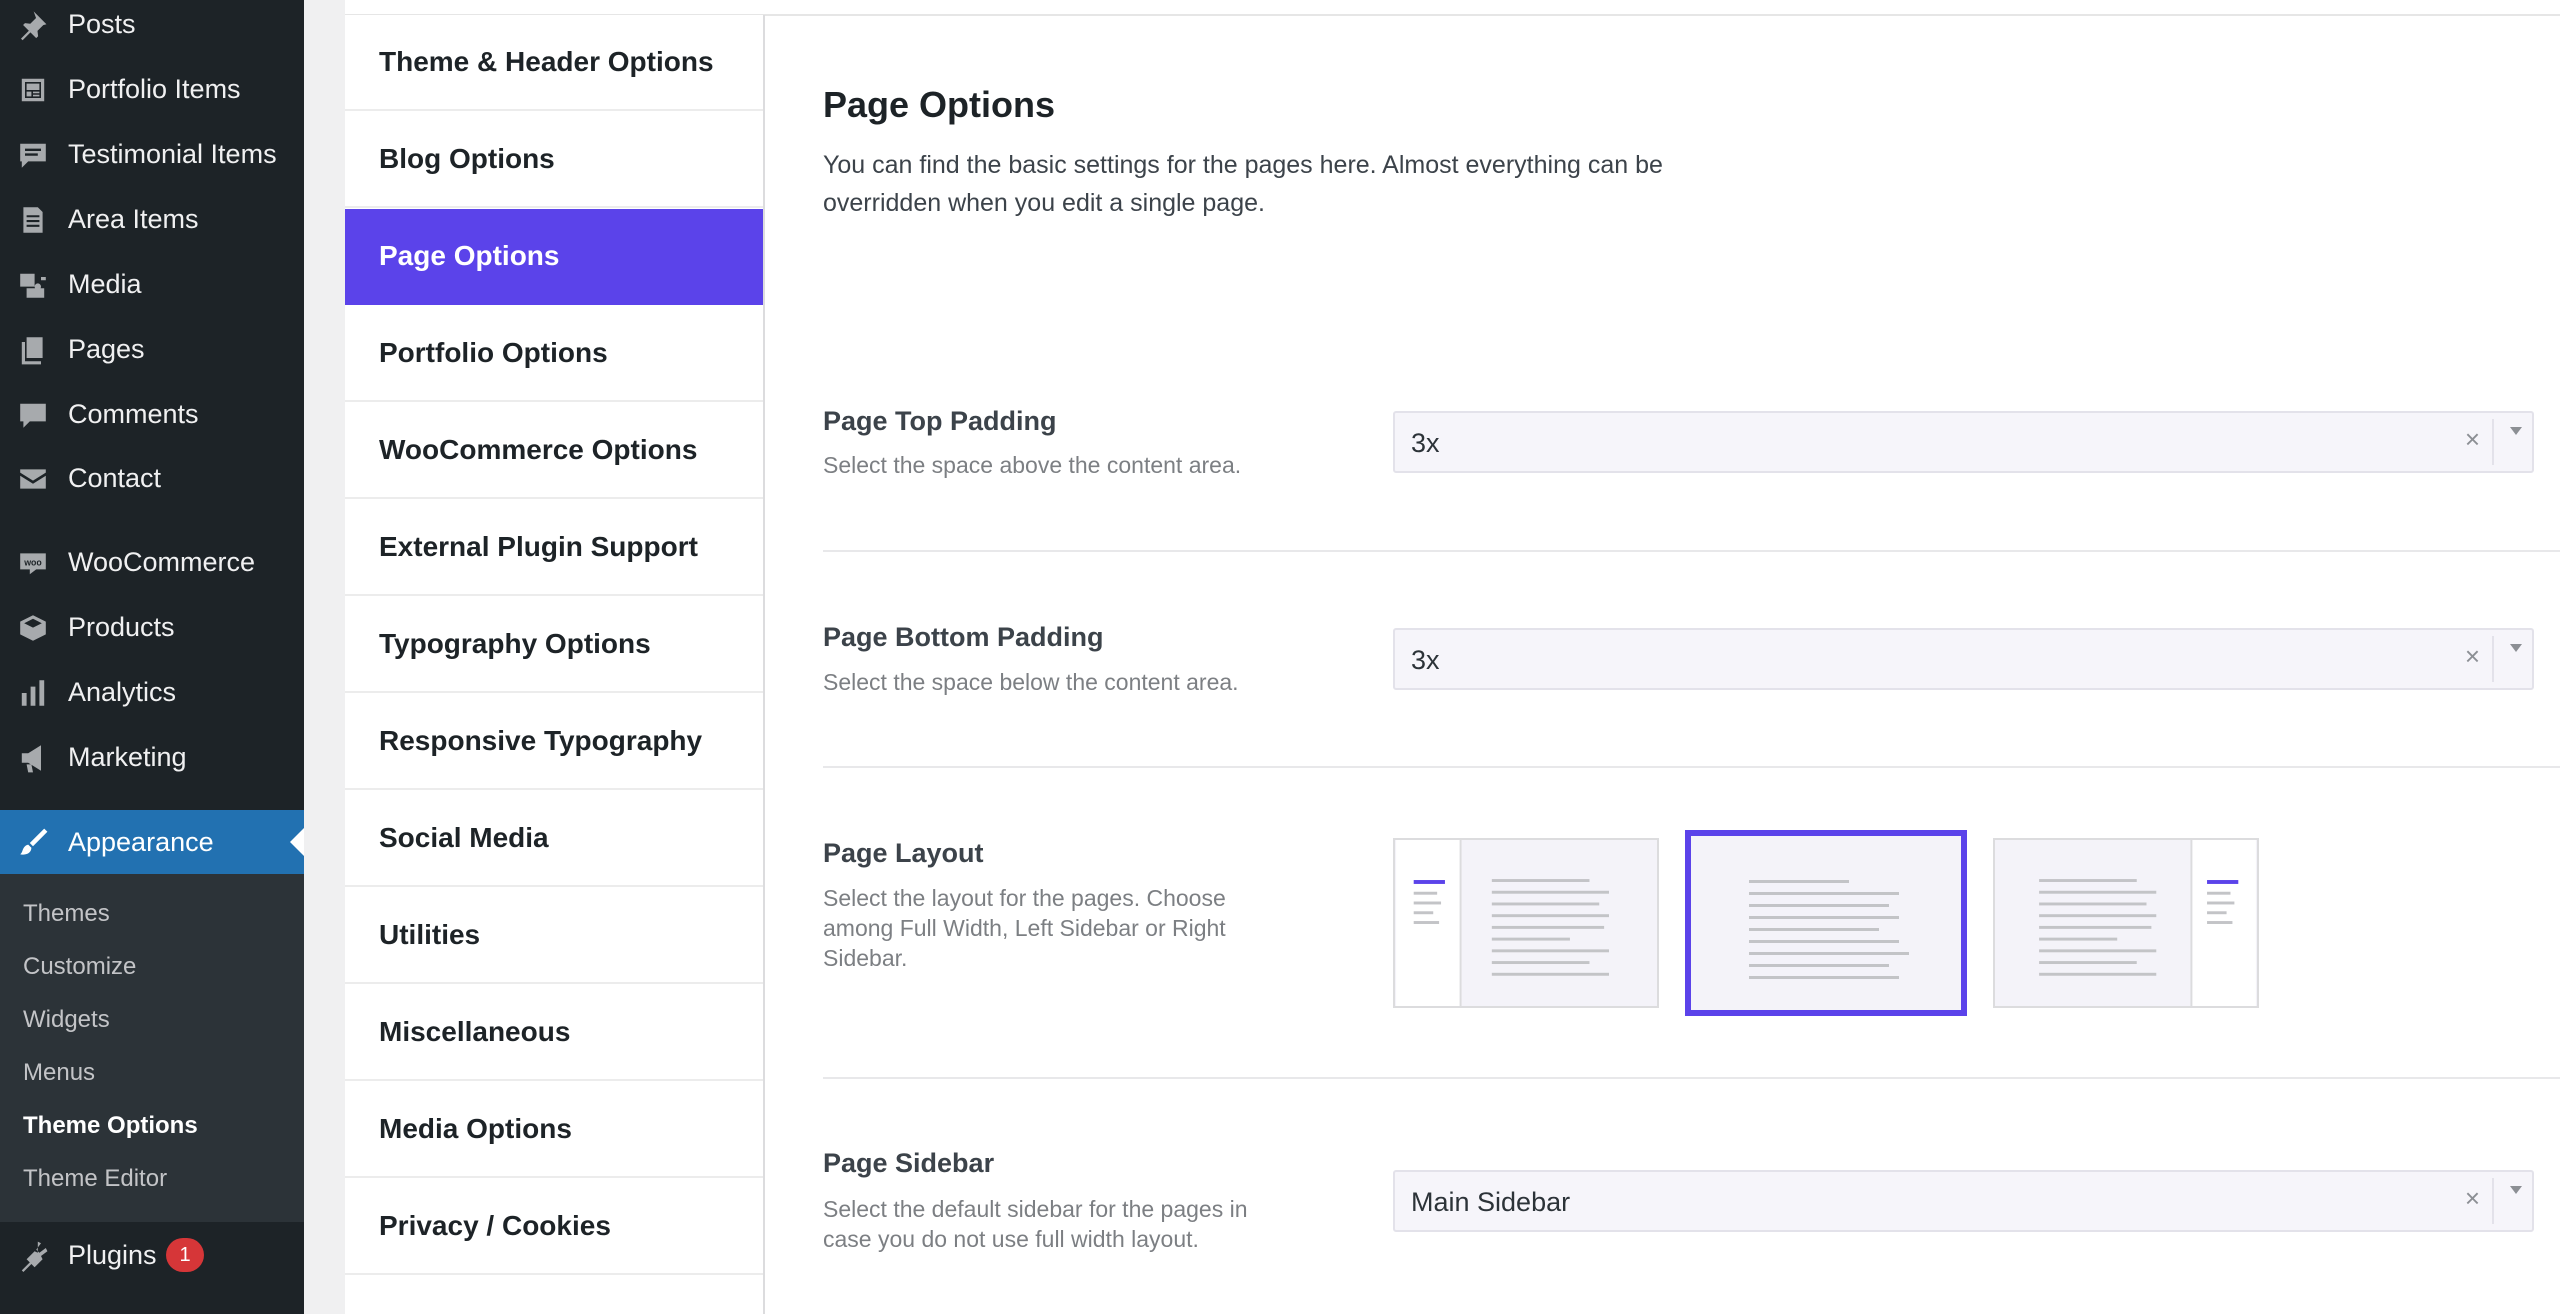 The width and height of the screenshot is (2560, 1314). Describe the element at coordinates (66, 914) in the screenshot. I see `submenu-themes: Themes` at that location.